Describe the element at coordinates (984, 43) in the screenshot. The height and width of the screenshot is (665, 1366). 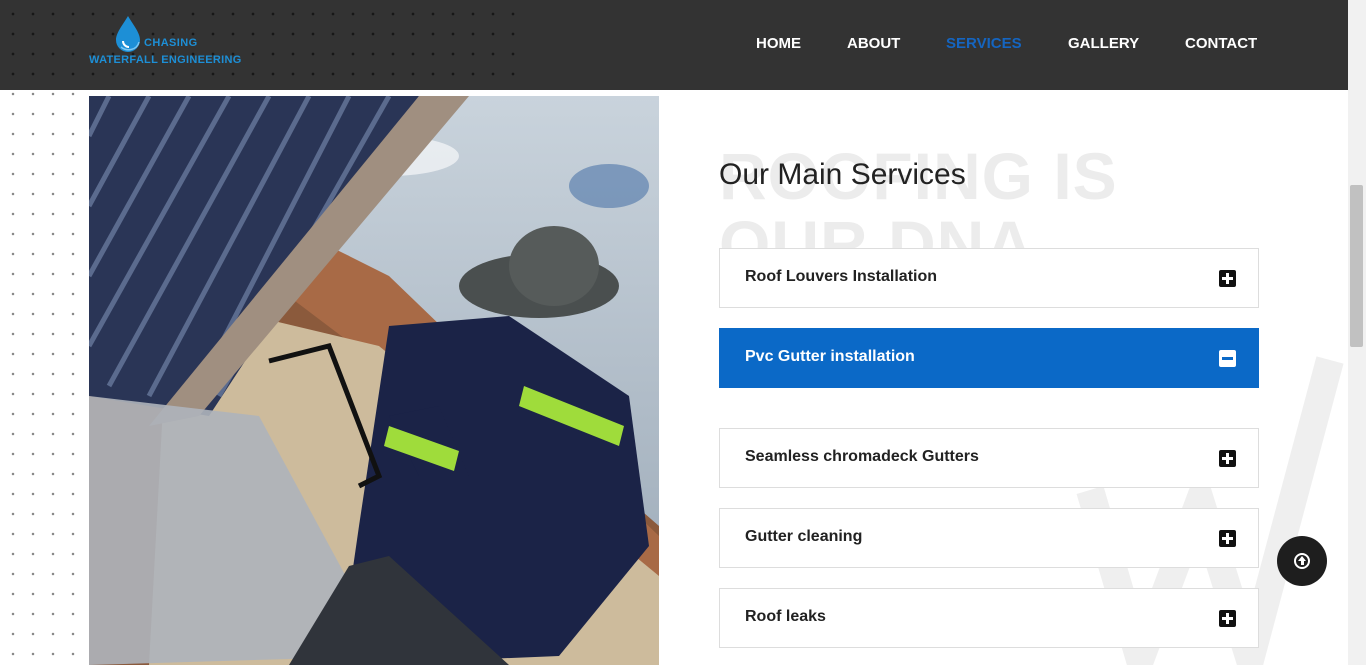
I see `nav-services-link: SERVICES` at that location.